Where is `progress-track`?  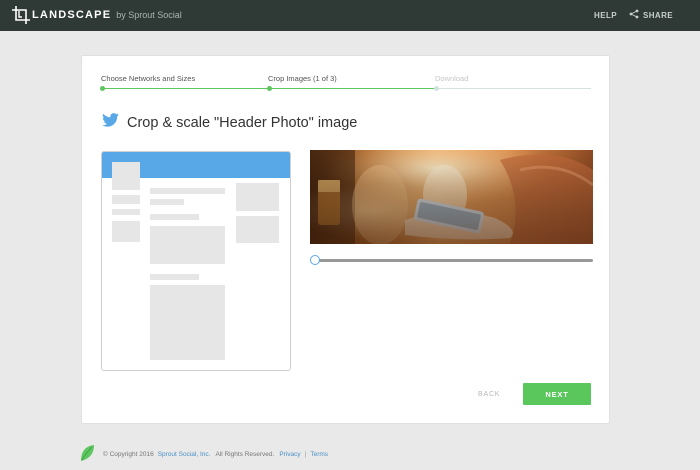 progress-track is located at coordinates (346, 88).